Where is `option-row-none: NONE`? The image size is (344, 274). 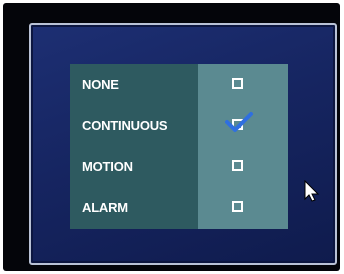
option-row-none: NONE is located at coordinates (179, 84).